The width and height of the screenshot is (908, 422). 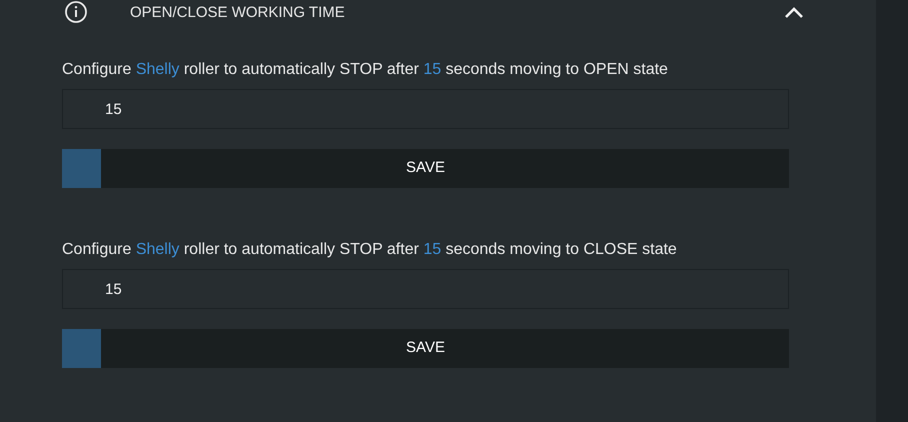 I want to click on section-title: OPEN/CLOSE WORKING TIME, so click(x=237, y=12).